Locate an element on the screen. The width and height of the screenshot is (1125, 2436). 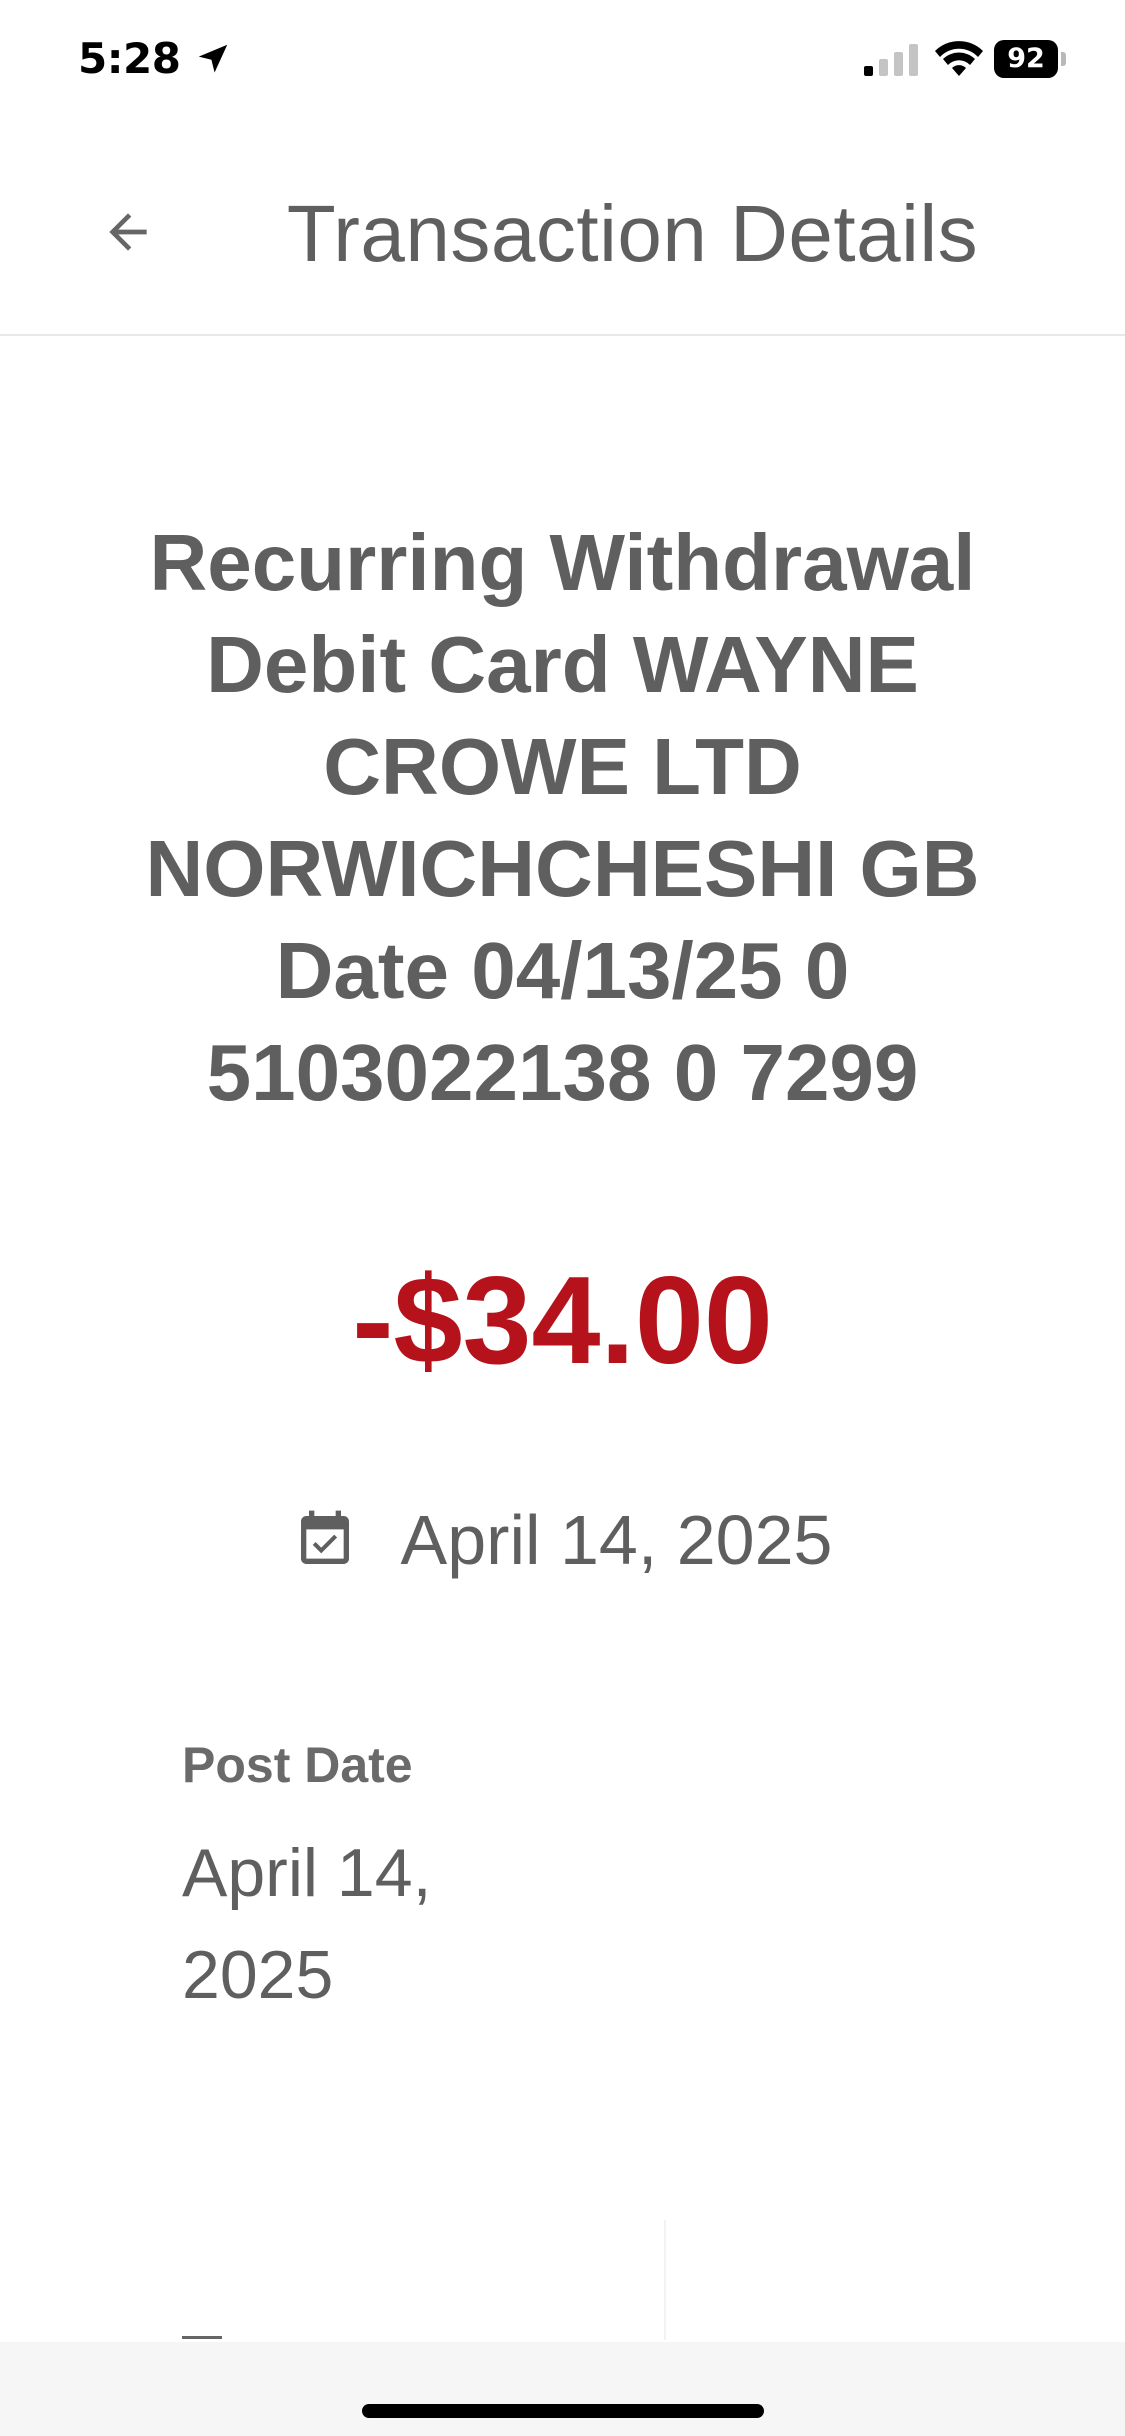
cellular-signal-icon is located at coordinates (891, 60).